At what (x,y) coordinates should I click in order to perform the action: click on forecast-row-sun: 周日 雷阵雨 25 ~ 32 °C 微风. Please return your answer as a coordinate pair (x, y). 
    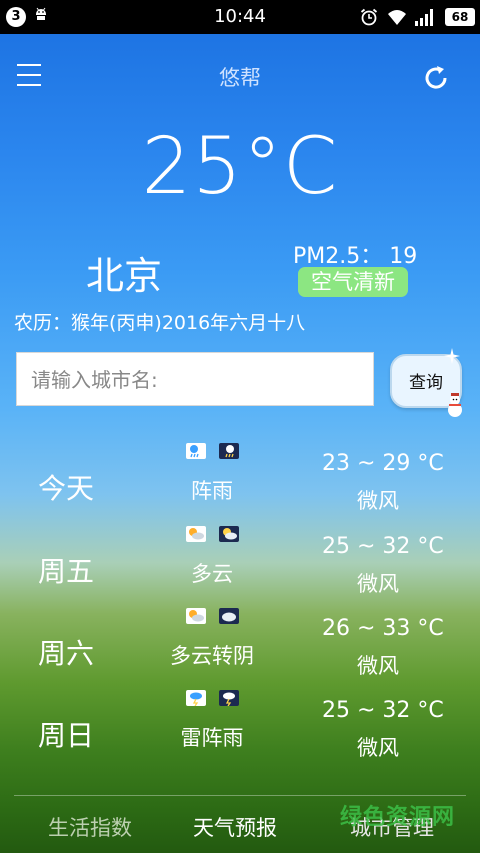
    Looking at the image, I should click on (240, 731).